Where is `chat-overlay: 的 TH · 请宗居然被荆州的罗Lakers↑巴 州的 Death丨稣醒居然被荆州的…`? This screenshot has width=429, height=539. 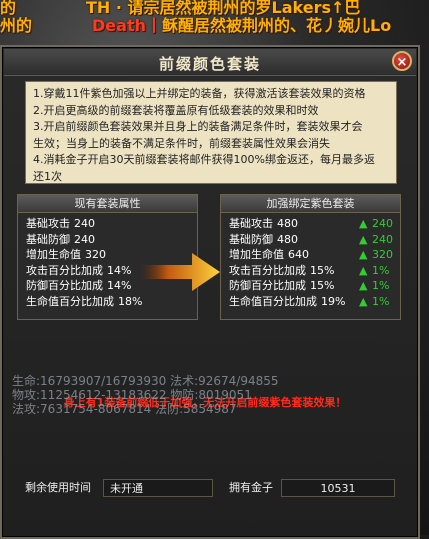 chat-overlay: 的 TH · 请宗居然被荆州的罗Lakers↑巴 州的 Death丨稣醒居然被荆州的… is located at coordinates (214, 22).